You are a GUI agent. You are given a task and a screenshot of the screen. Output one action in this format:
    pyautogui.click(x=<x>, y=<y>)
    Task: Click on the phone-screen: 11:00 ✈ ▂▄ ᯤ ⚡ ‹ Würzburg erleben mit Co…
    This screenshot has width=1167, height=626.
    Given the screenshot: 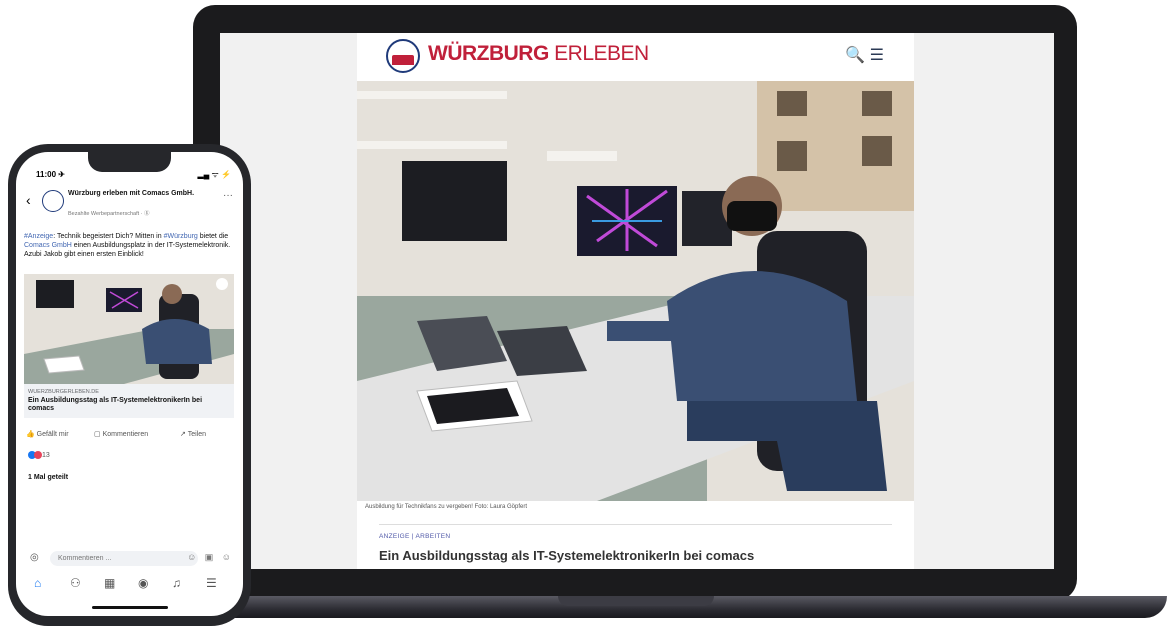 What is the action you would take?
    pyautogui.click(x=129, y=384)
    